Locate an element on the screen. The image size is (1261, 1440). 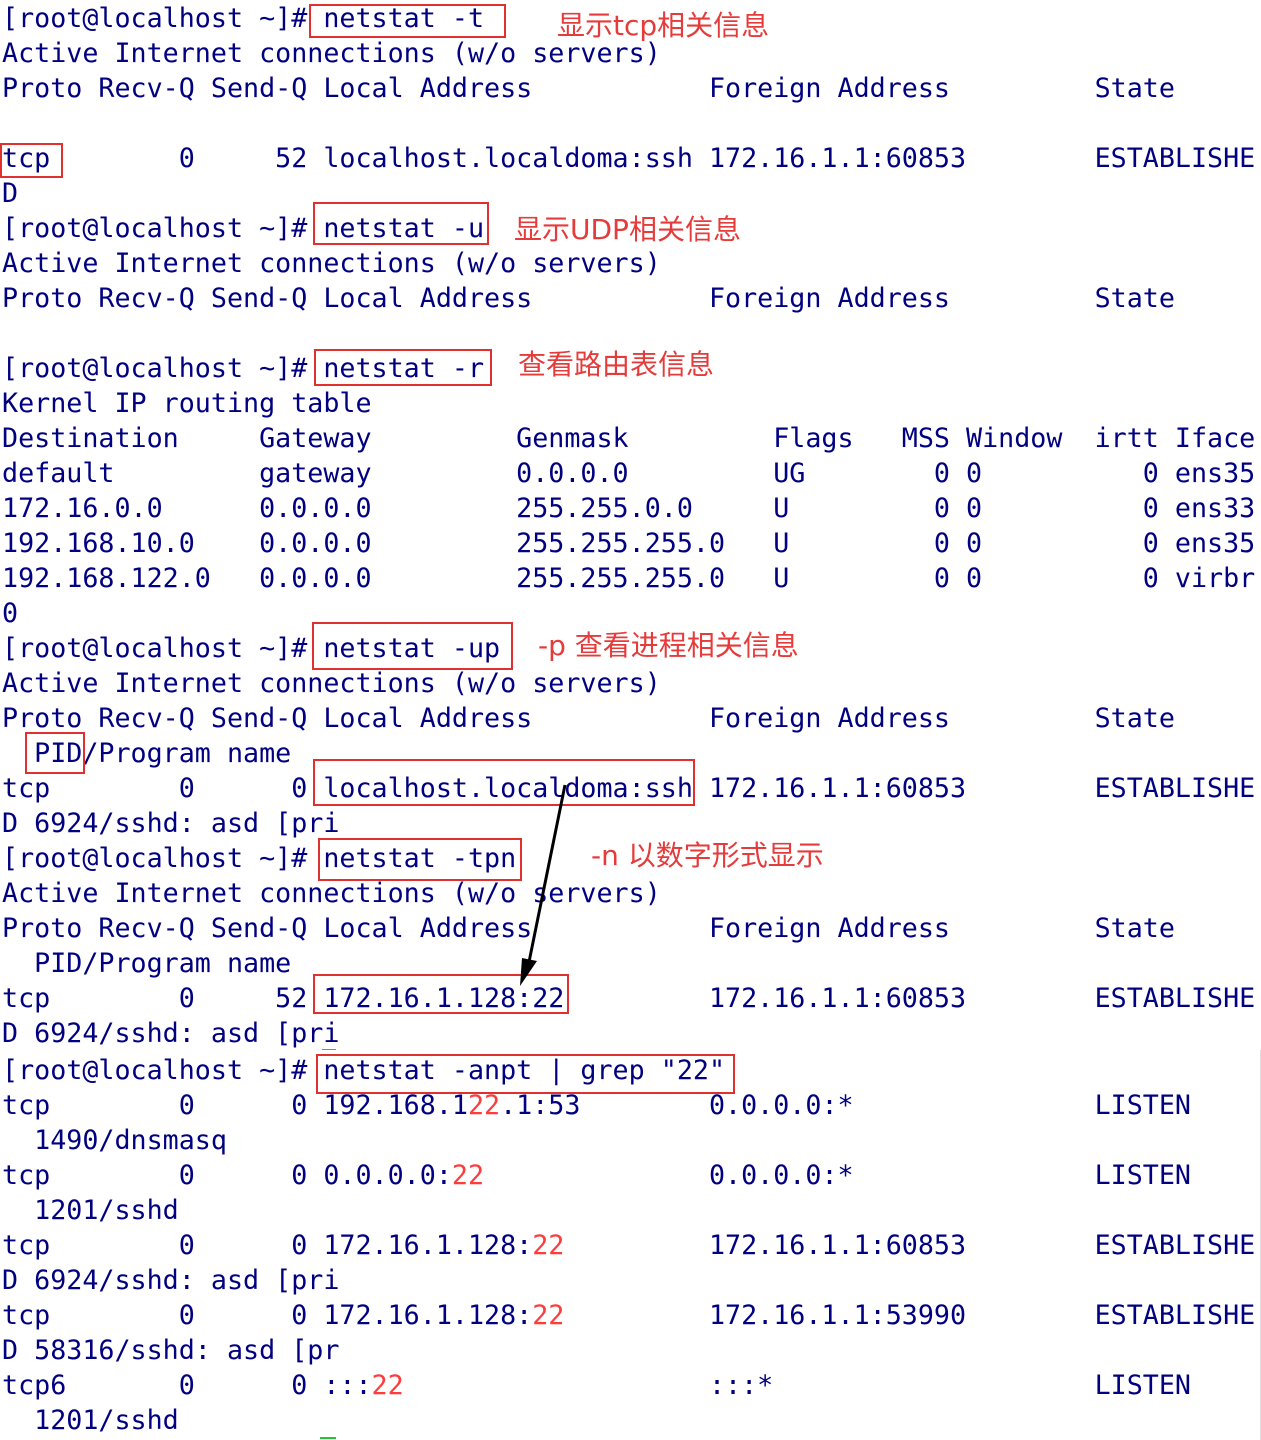
grep-result-text: :::* LISTEN is located at coordinates (797, 1385).